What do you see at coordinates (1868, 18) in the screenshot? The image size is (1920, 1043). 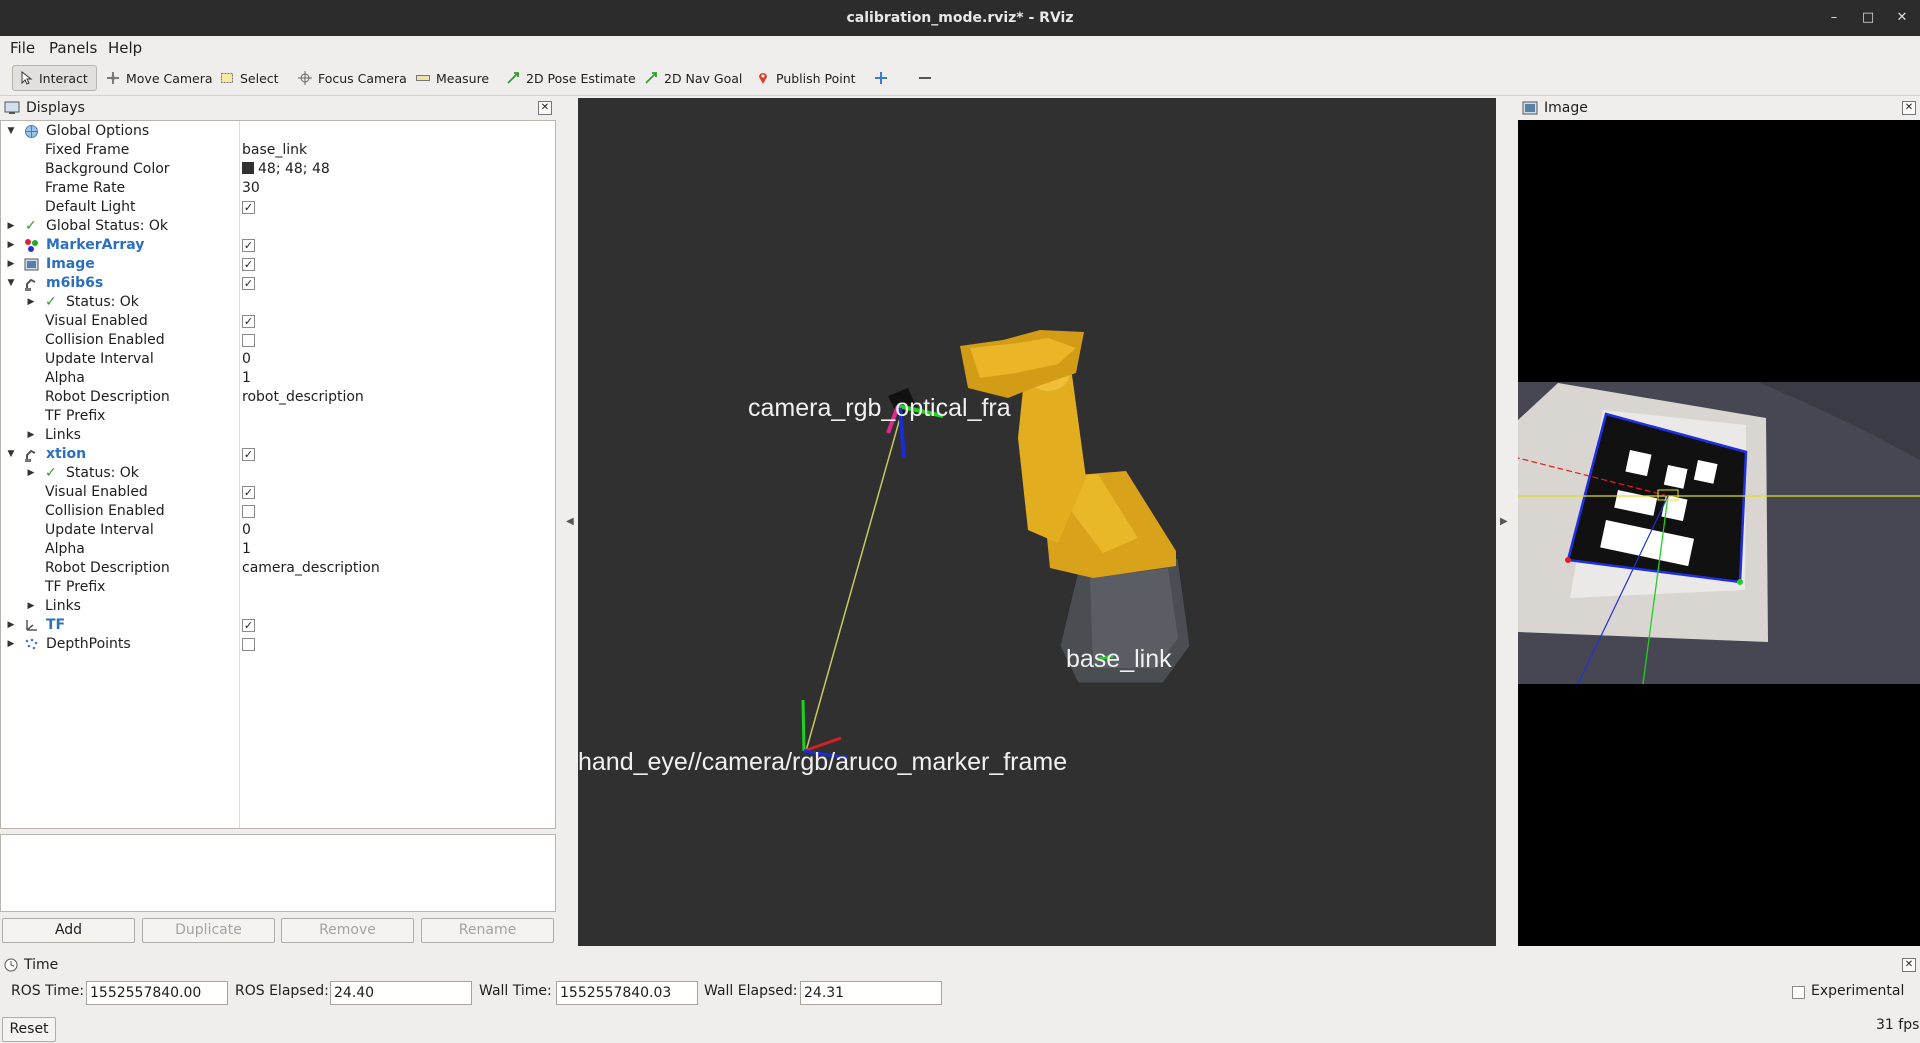 I see `maximize-icon: □` at bounding box center [1868, 18].